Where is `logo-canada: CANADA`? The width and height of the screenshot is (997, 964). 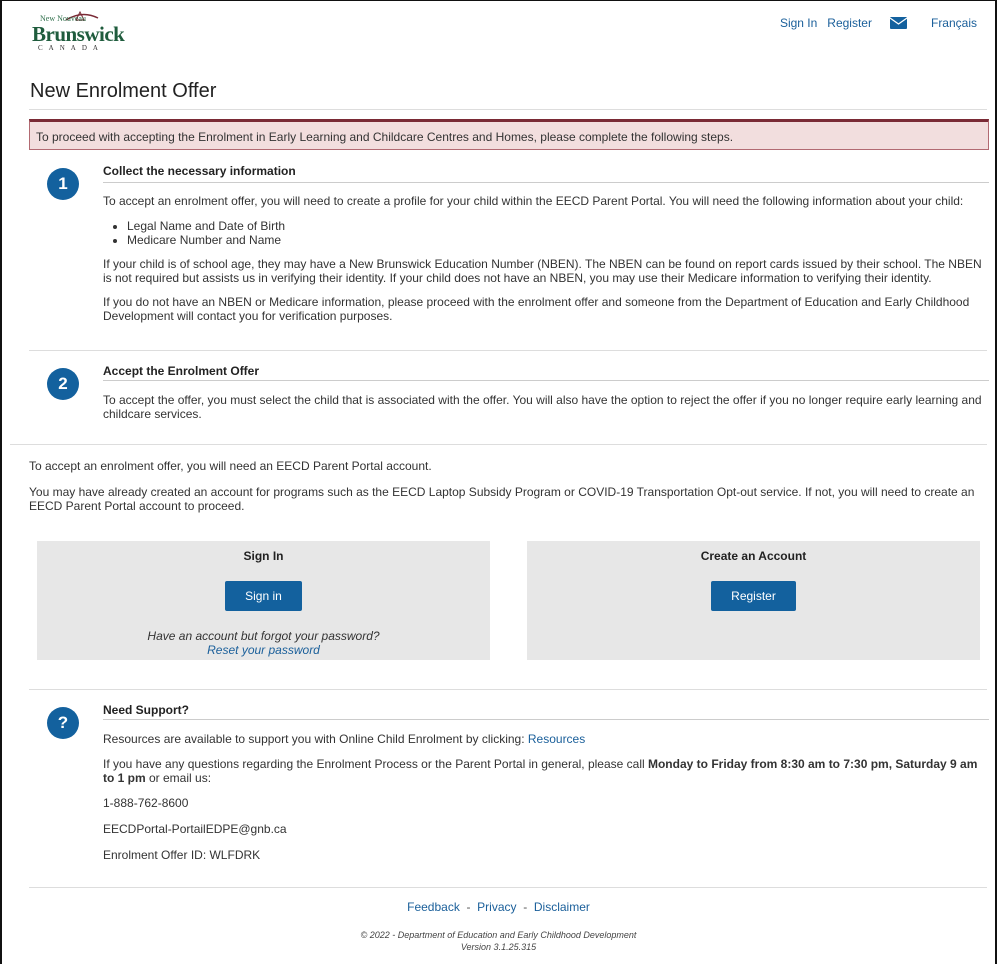 logo-canada: CANADA is located at coordinates (71, 48).